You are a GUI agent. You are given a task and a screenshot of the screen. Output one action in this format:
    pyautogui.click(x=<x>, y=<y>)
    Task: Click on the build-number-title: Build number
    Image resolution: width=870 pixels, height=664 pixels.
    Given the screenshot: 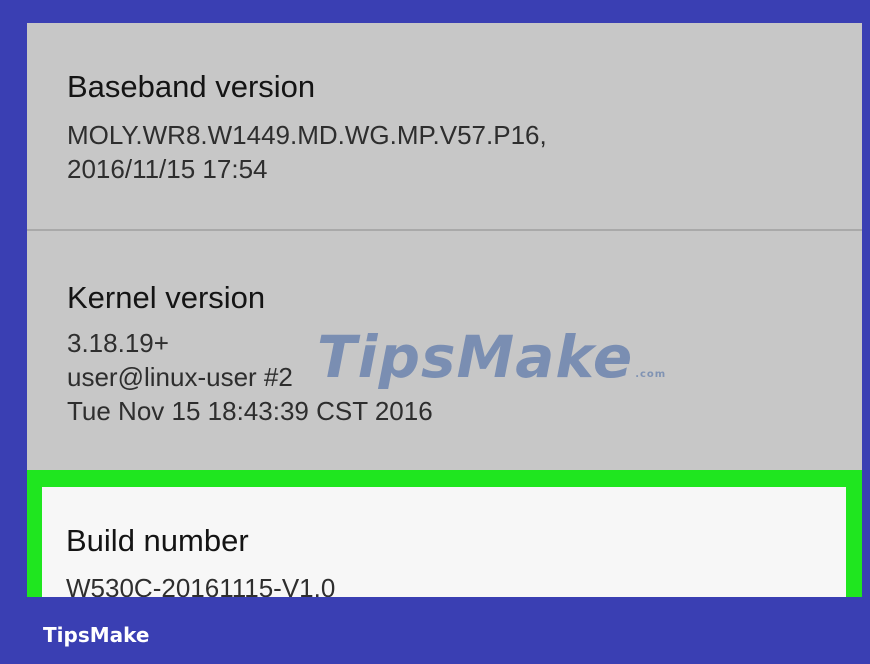 What is the action you would take?
    pyautogui.click(x=157, y=540)
    